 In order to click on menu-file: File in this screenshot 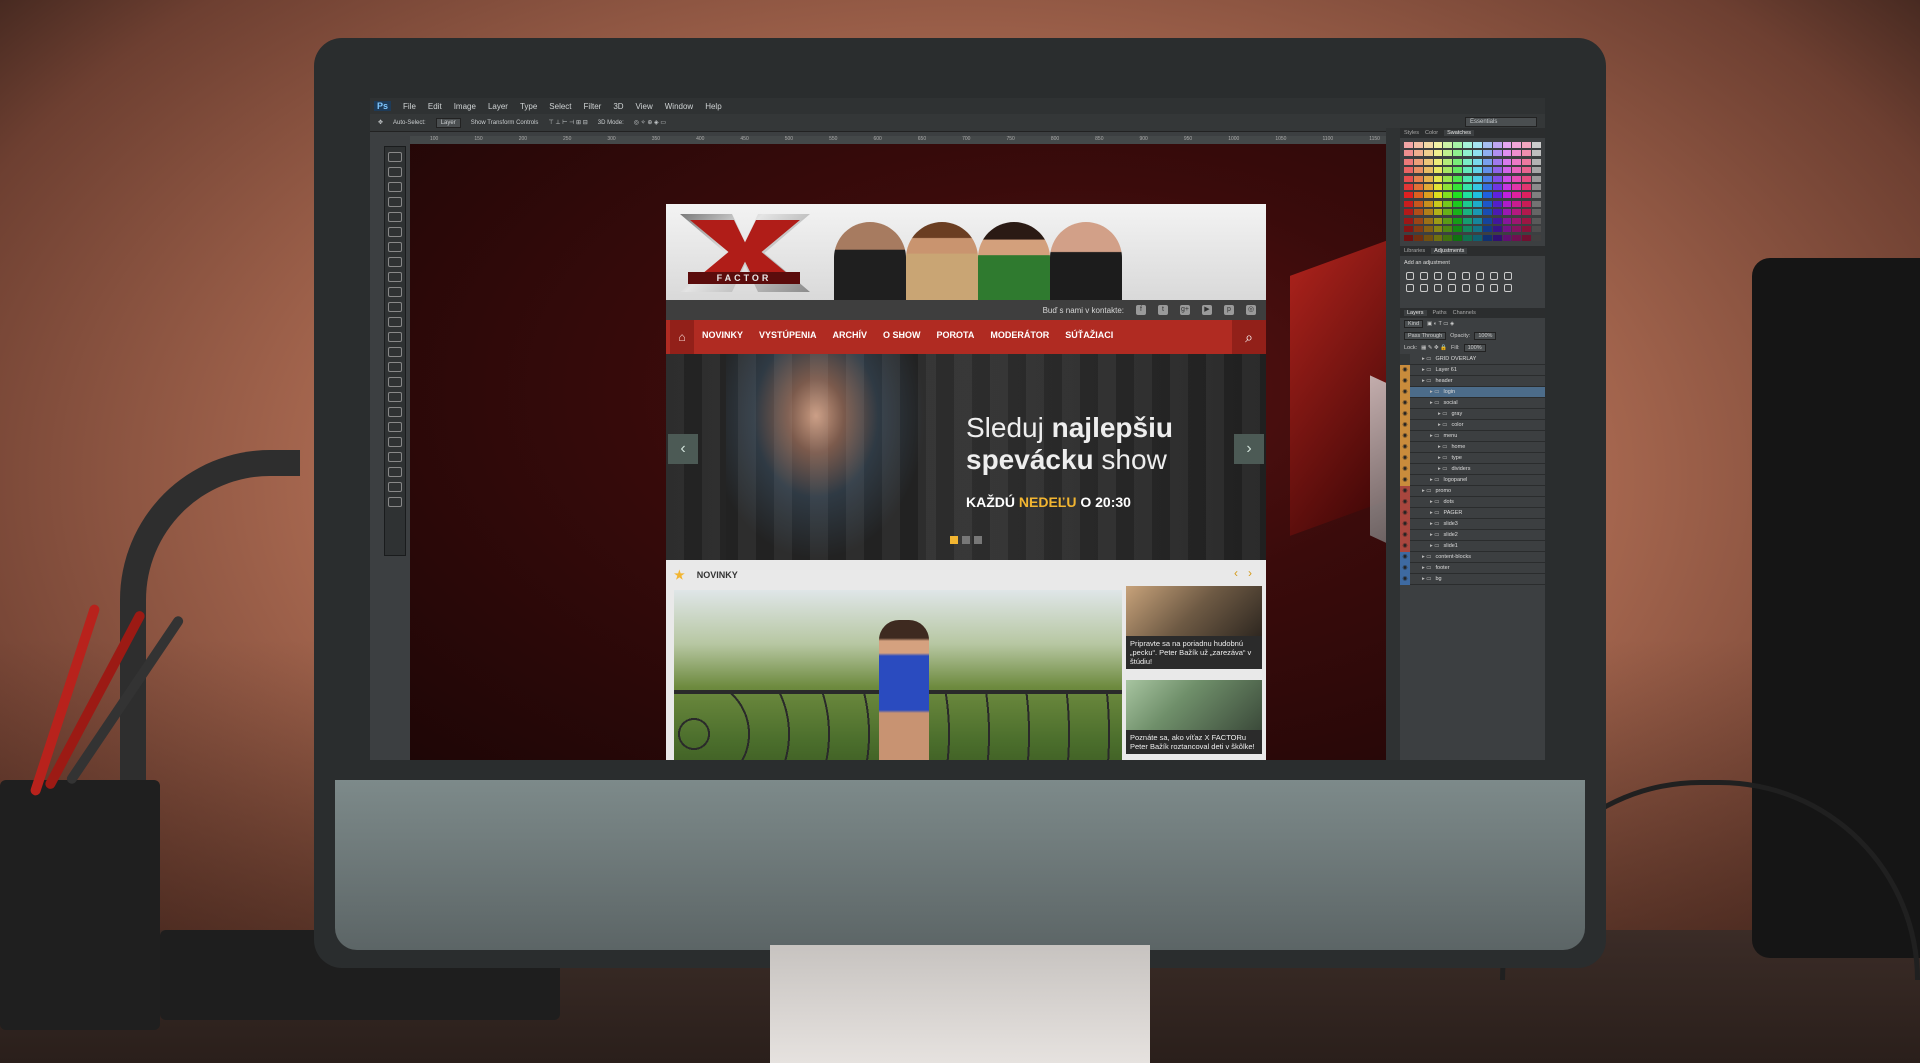, I will do `click(409, 106)`.